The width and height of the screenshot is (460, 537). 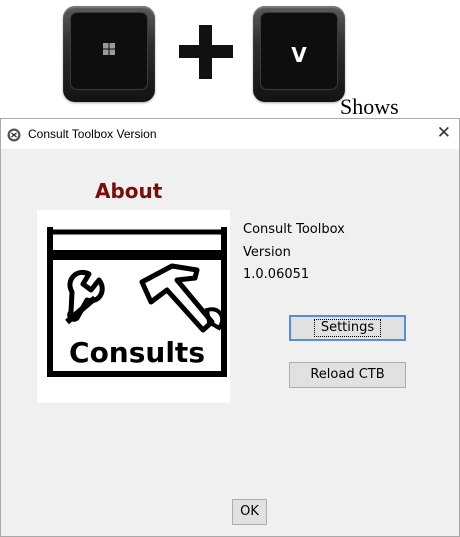 What do you see at coordinates (444, 133) in the screenshot?
I see `close-icon: ✕` at bounding box center [444, 133].